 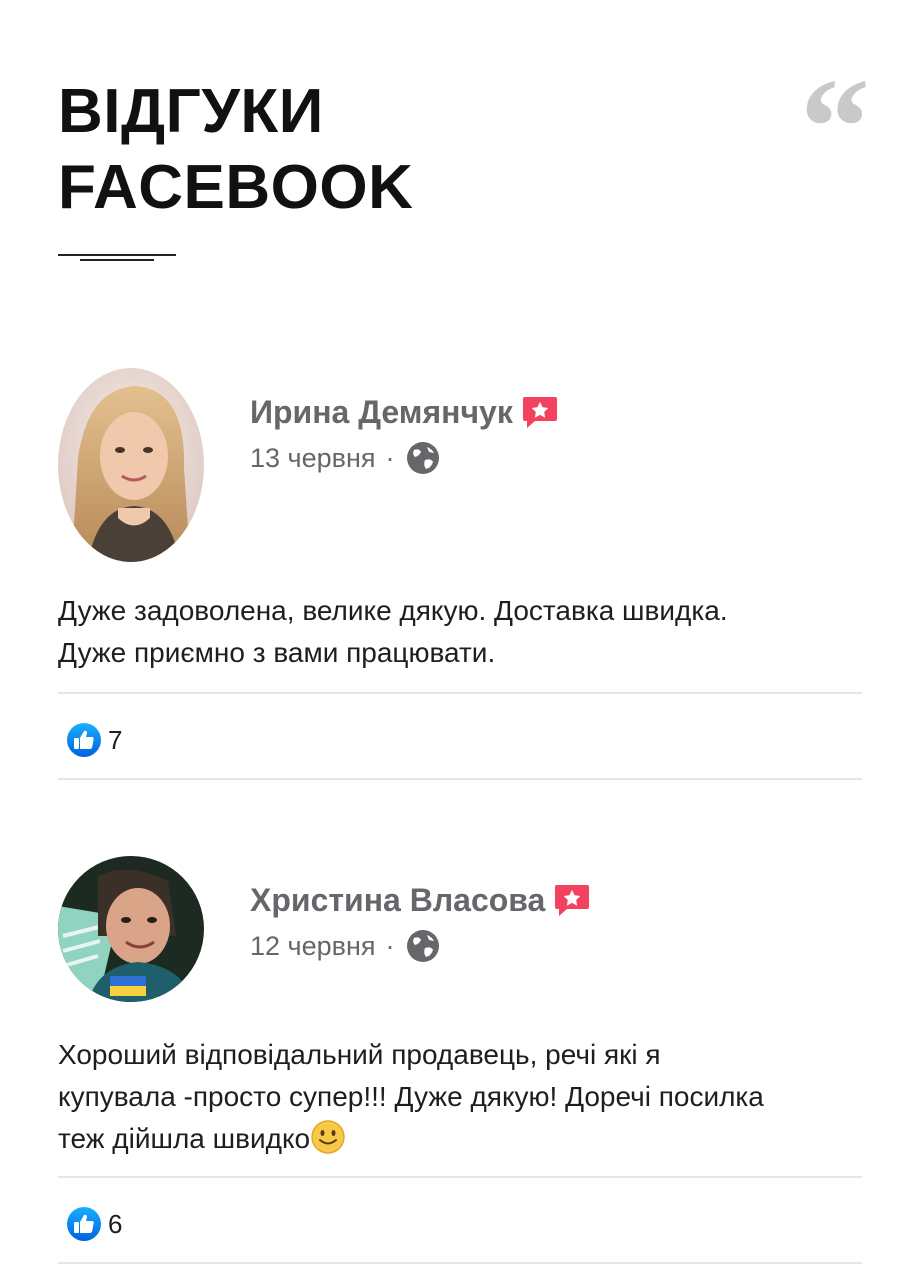 What do you see at coordinates (397, 900) in the screenshot?
I see `author-name: Христина Власова` at bounding box center [397, 900].